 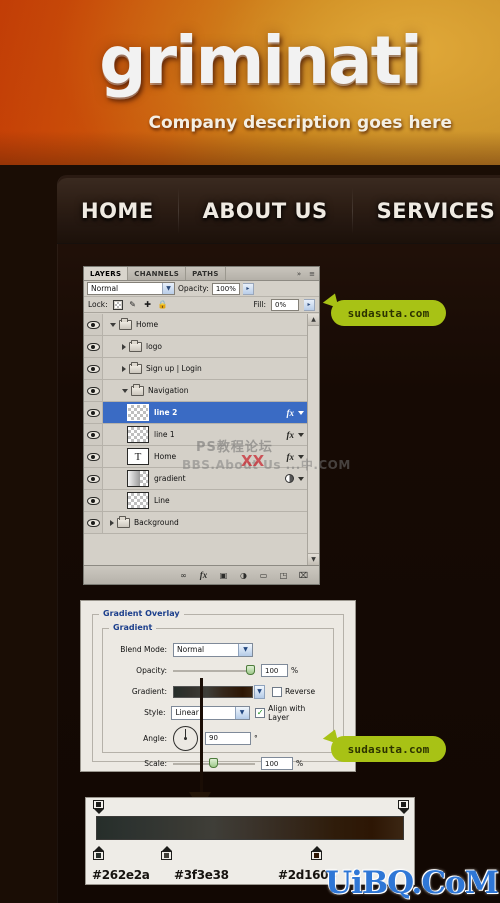 I want to click on layer-row-line-2: line 2 fx, so click(x=195, y=413).